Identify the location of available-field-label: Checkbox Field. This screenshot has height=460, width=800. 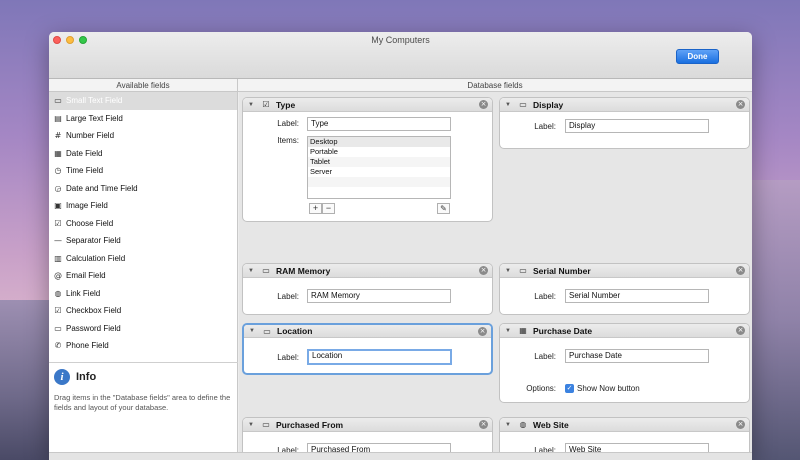
(94, 311).